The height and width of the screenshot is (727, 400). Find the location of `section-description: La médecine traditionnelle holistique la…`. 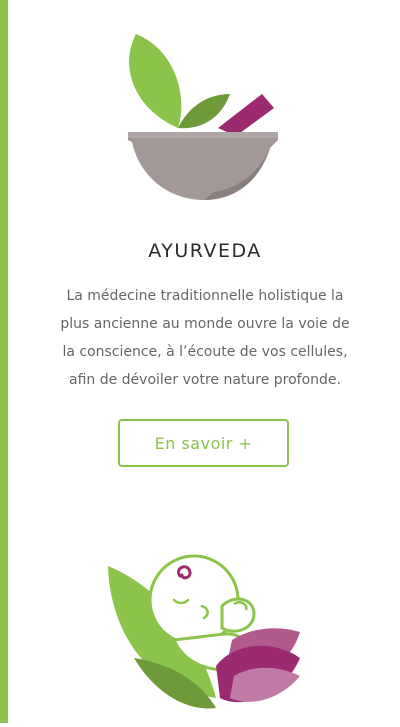

section-description: La médecine traditionnelle holistique la… is located at coordinates (205, 338).